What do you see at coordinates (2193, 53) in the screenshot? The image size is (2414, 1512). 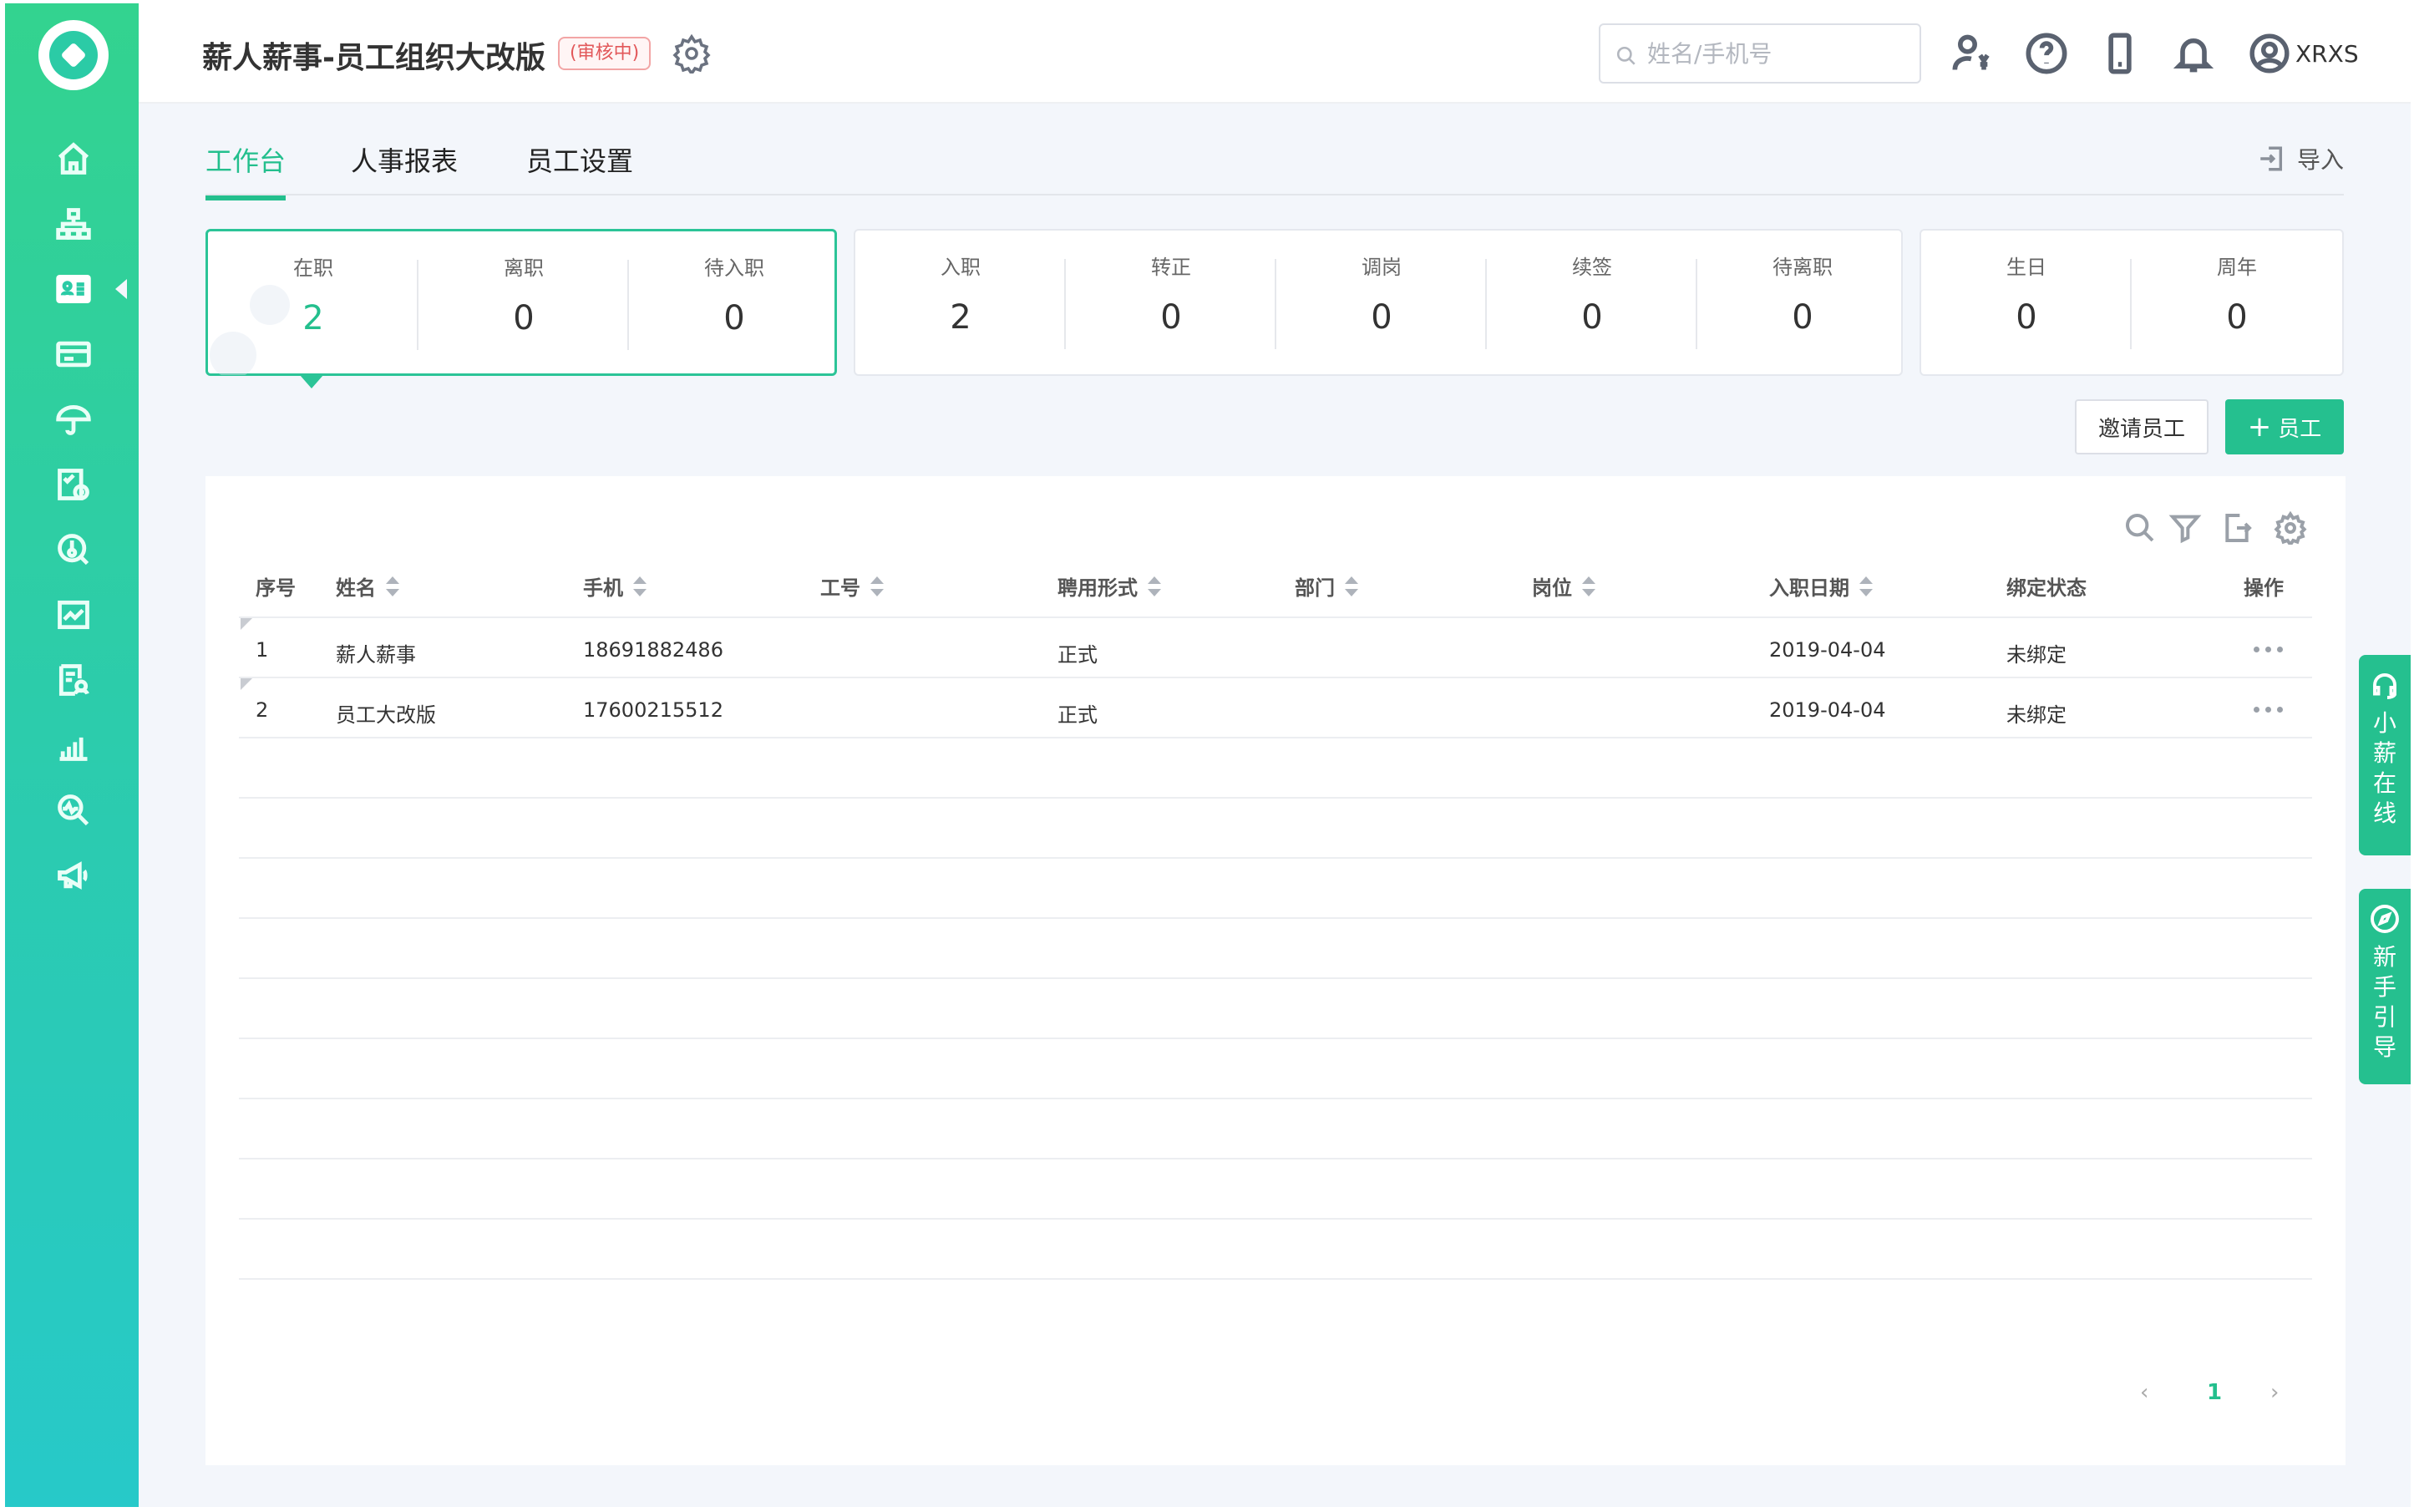 I see `bell-icon` at bounding box center [2193, 53].